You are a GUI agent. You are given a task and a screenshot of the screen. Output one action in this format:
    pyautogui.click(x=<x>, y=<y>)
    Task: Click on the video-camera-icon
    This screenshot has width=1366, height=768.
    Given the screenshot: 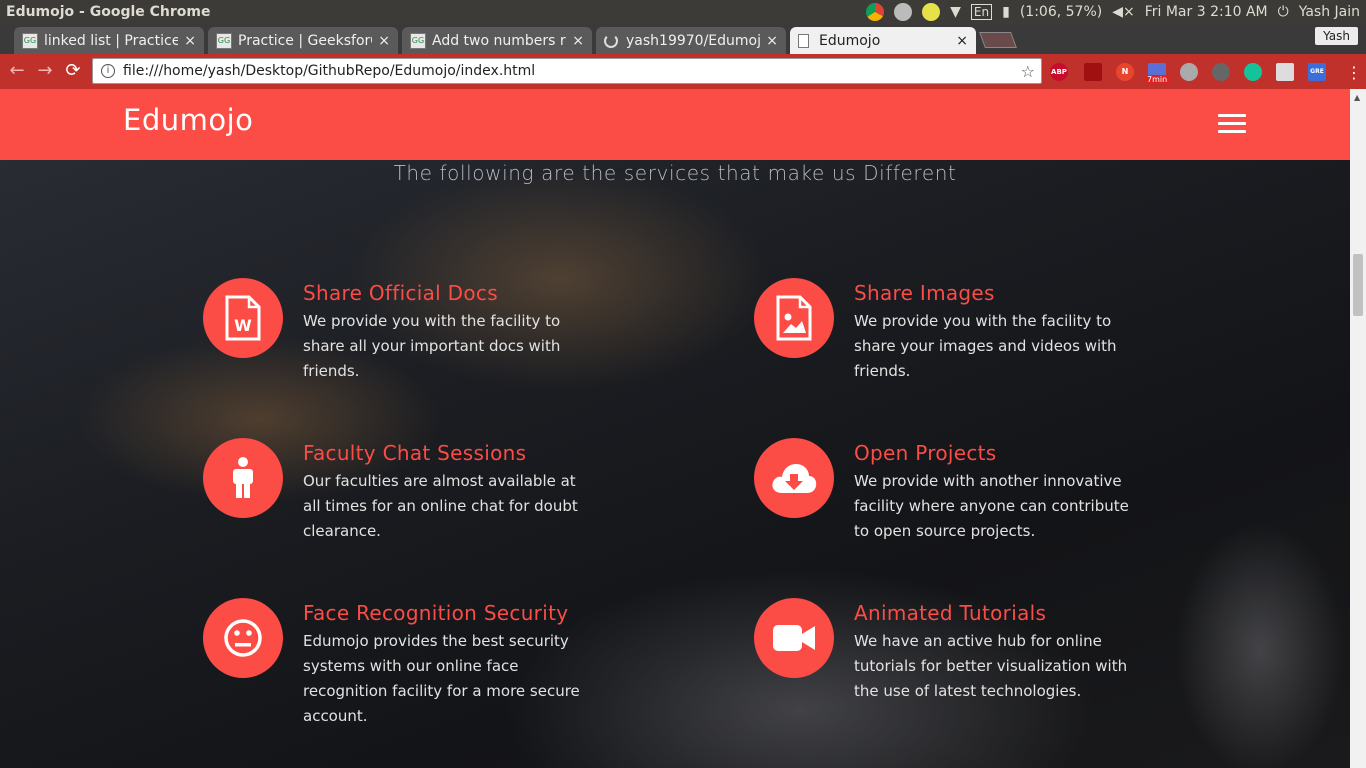 What is the action you would take?
    pyautogui.click(x=794, y=638)
    